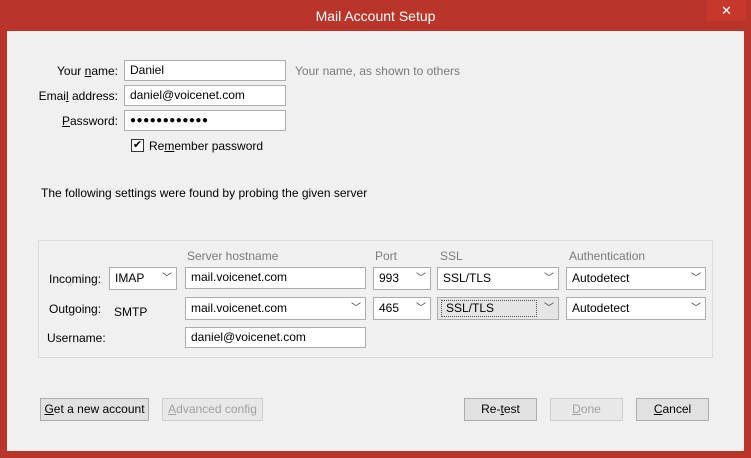 This screenshot has width=751, height=458. I want to click on incoming-hostname-value: mail.voicenet.com, so click(239, 277).